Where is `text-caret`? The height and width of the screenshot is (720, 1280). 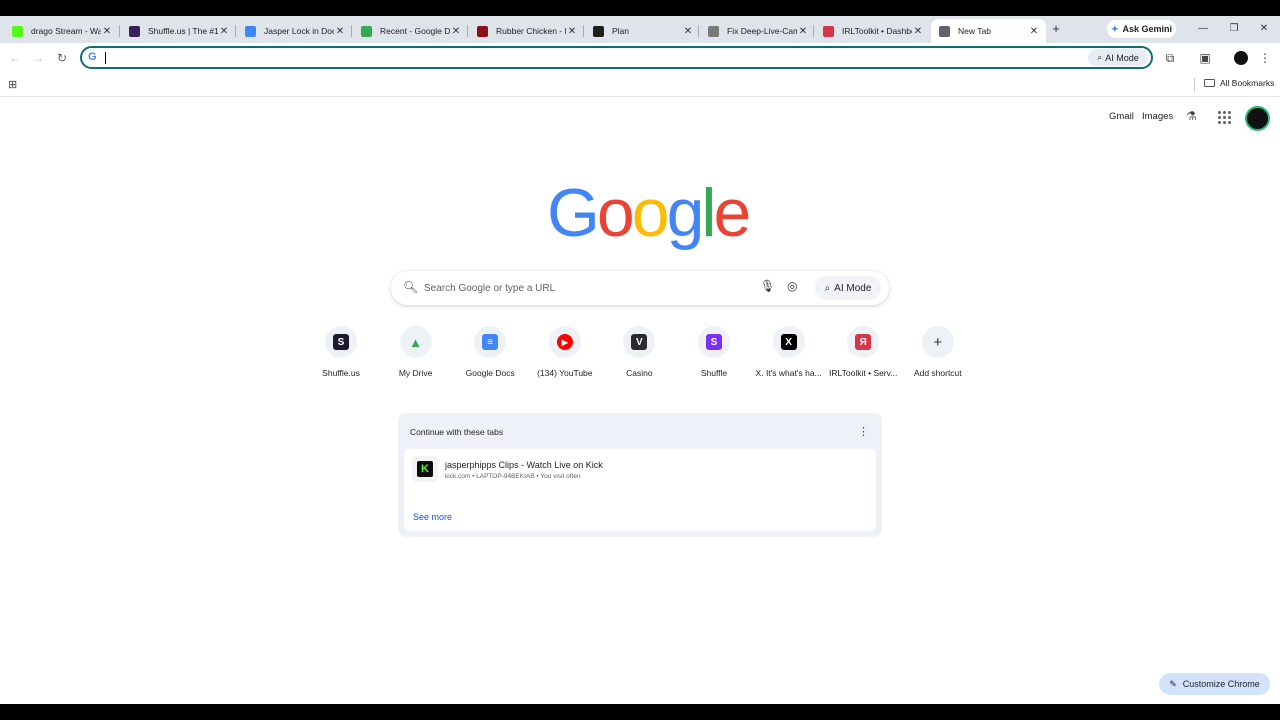 text-caret is located at coordinates (105, 58).